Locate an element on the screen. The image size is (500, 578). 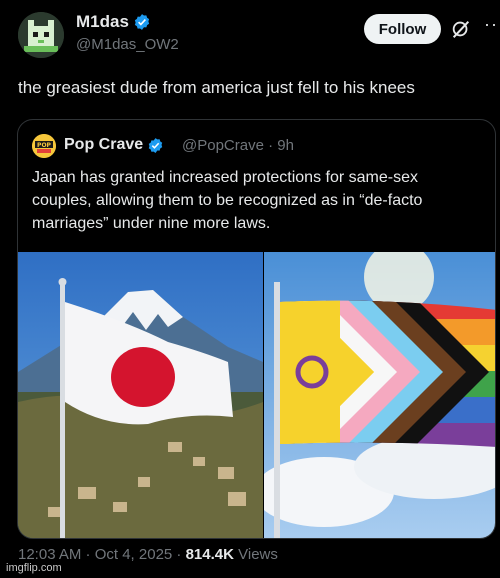
follow-button: Follow is located at coordinates (402, 29).